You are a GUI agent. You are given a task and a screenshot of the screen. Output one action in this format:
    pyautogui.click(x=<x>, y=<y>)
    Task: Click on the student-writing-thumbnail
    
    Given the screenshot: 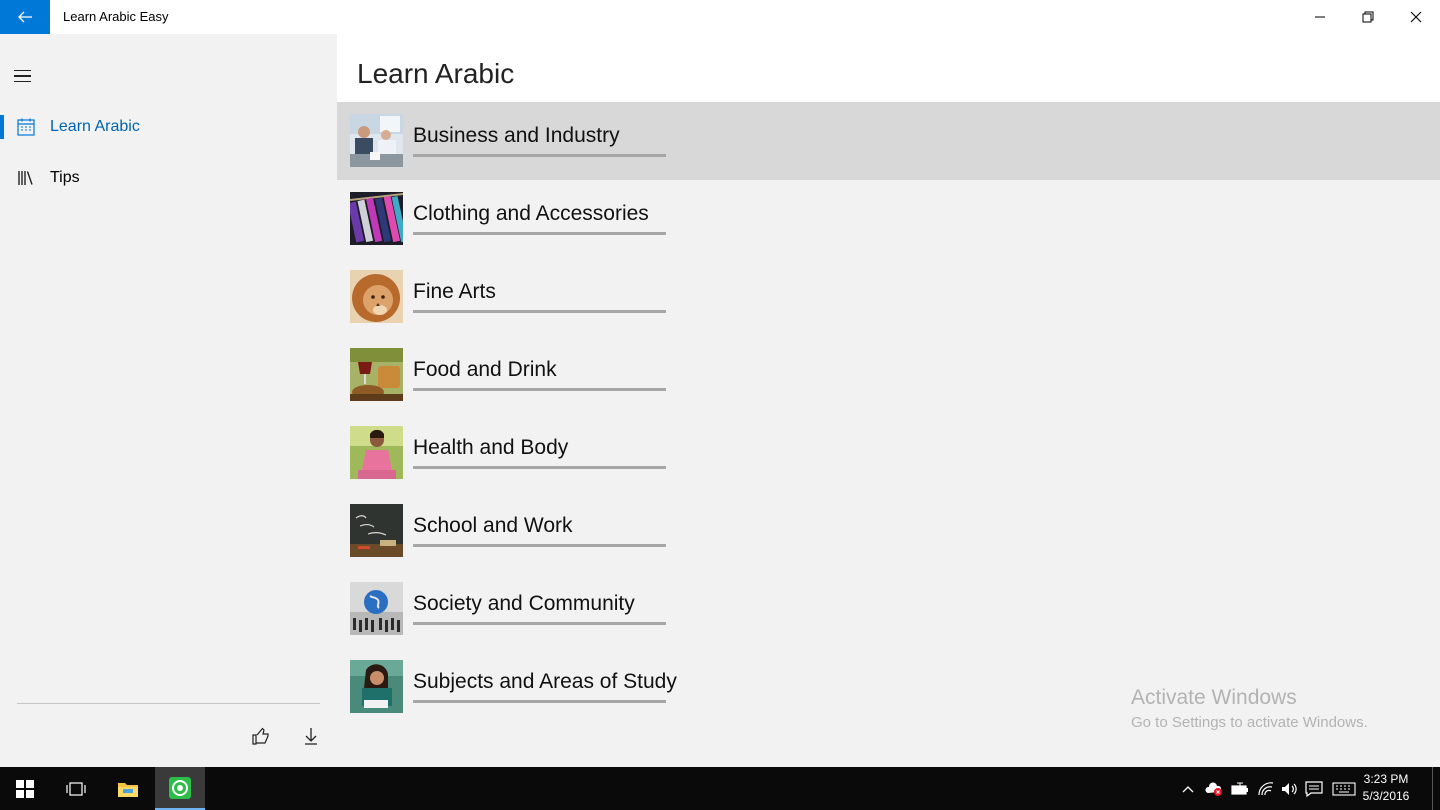 What is the action you would take?
    pyautogui.click(x=376, y=686)
    